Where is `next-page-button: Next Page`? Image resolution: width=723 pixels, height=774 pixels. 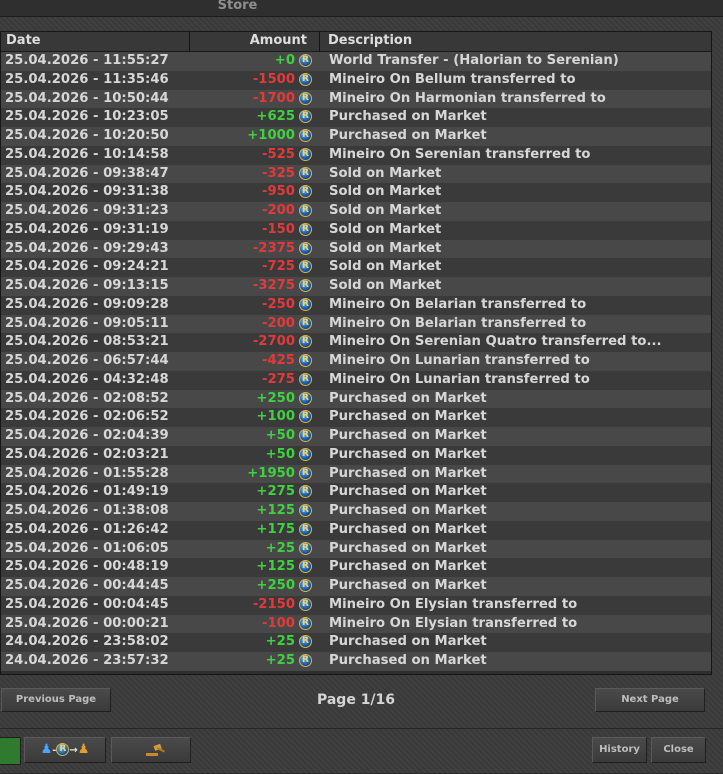 next-page-button: Next Page is located at coordinates (650, 700).